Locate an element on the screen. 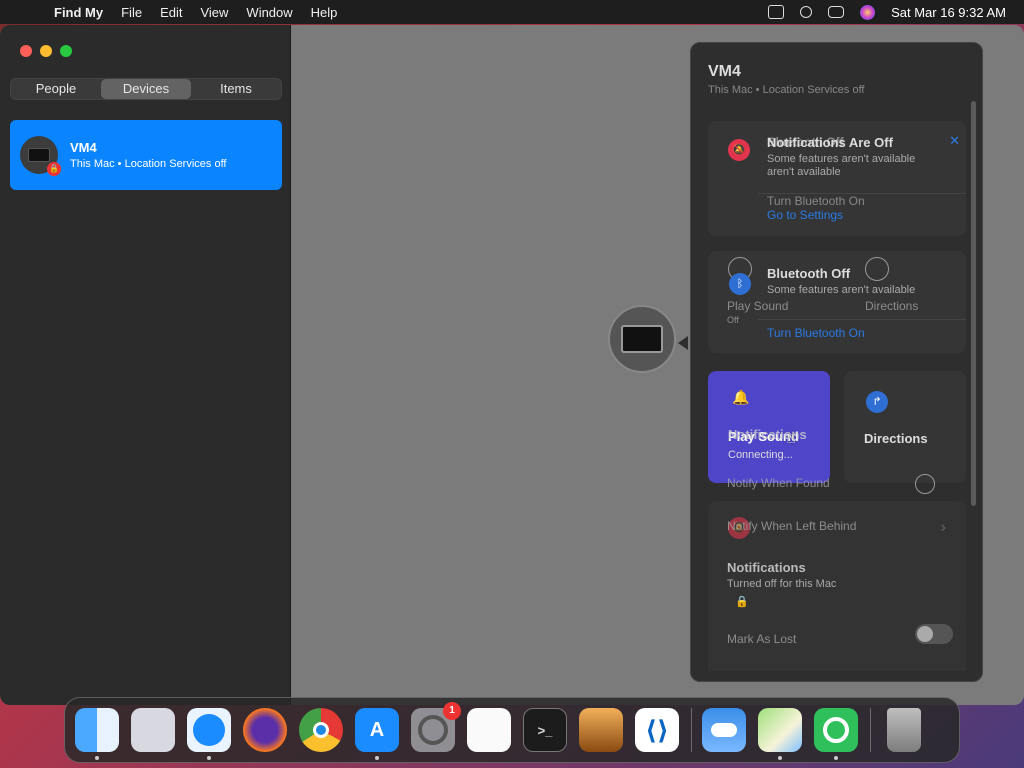  callout-pointer is located at coordinates (683, 343).